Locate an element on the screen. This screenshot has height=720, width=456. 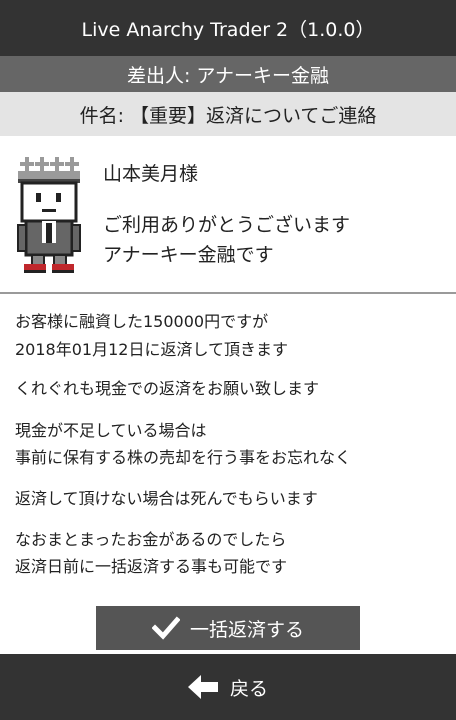
pay-all-label: 一括返済する is located at coordinates (246, 629).